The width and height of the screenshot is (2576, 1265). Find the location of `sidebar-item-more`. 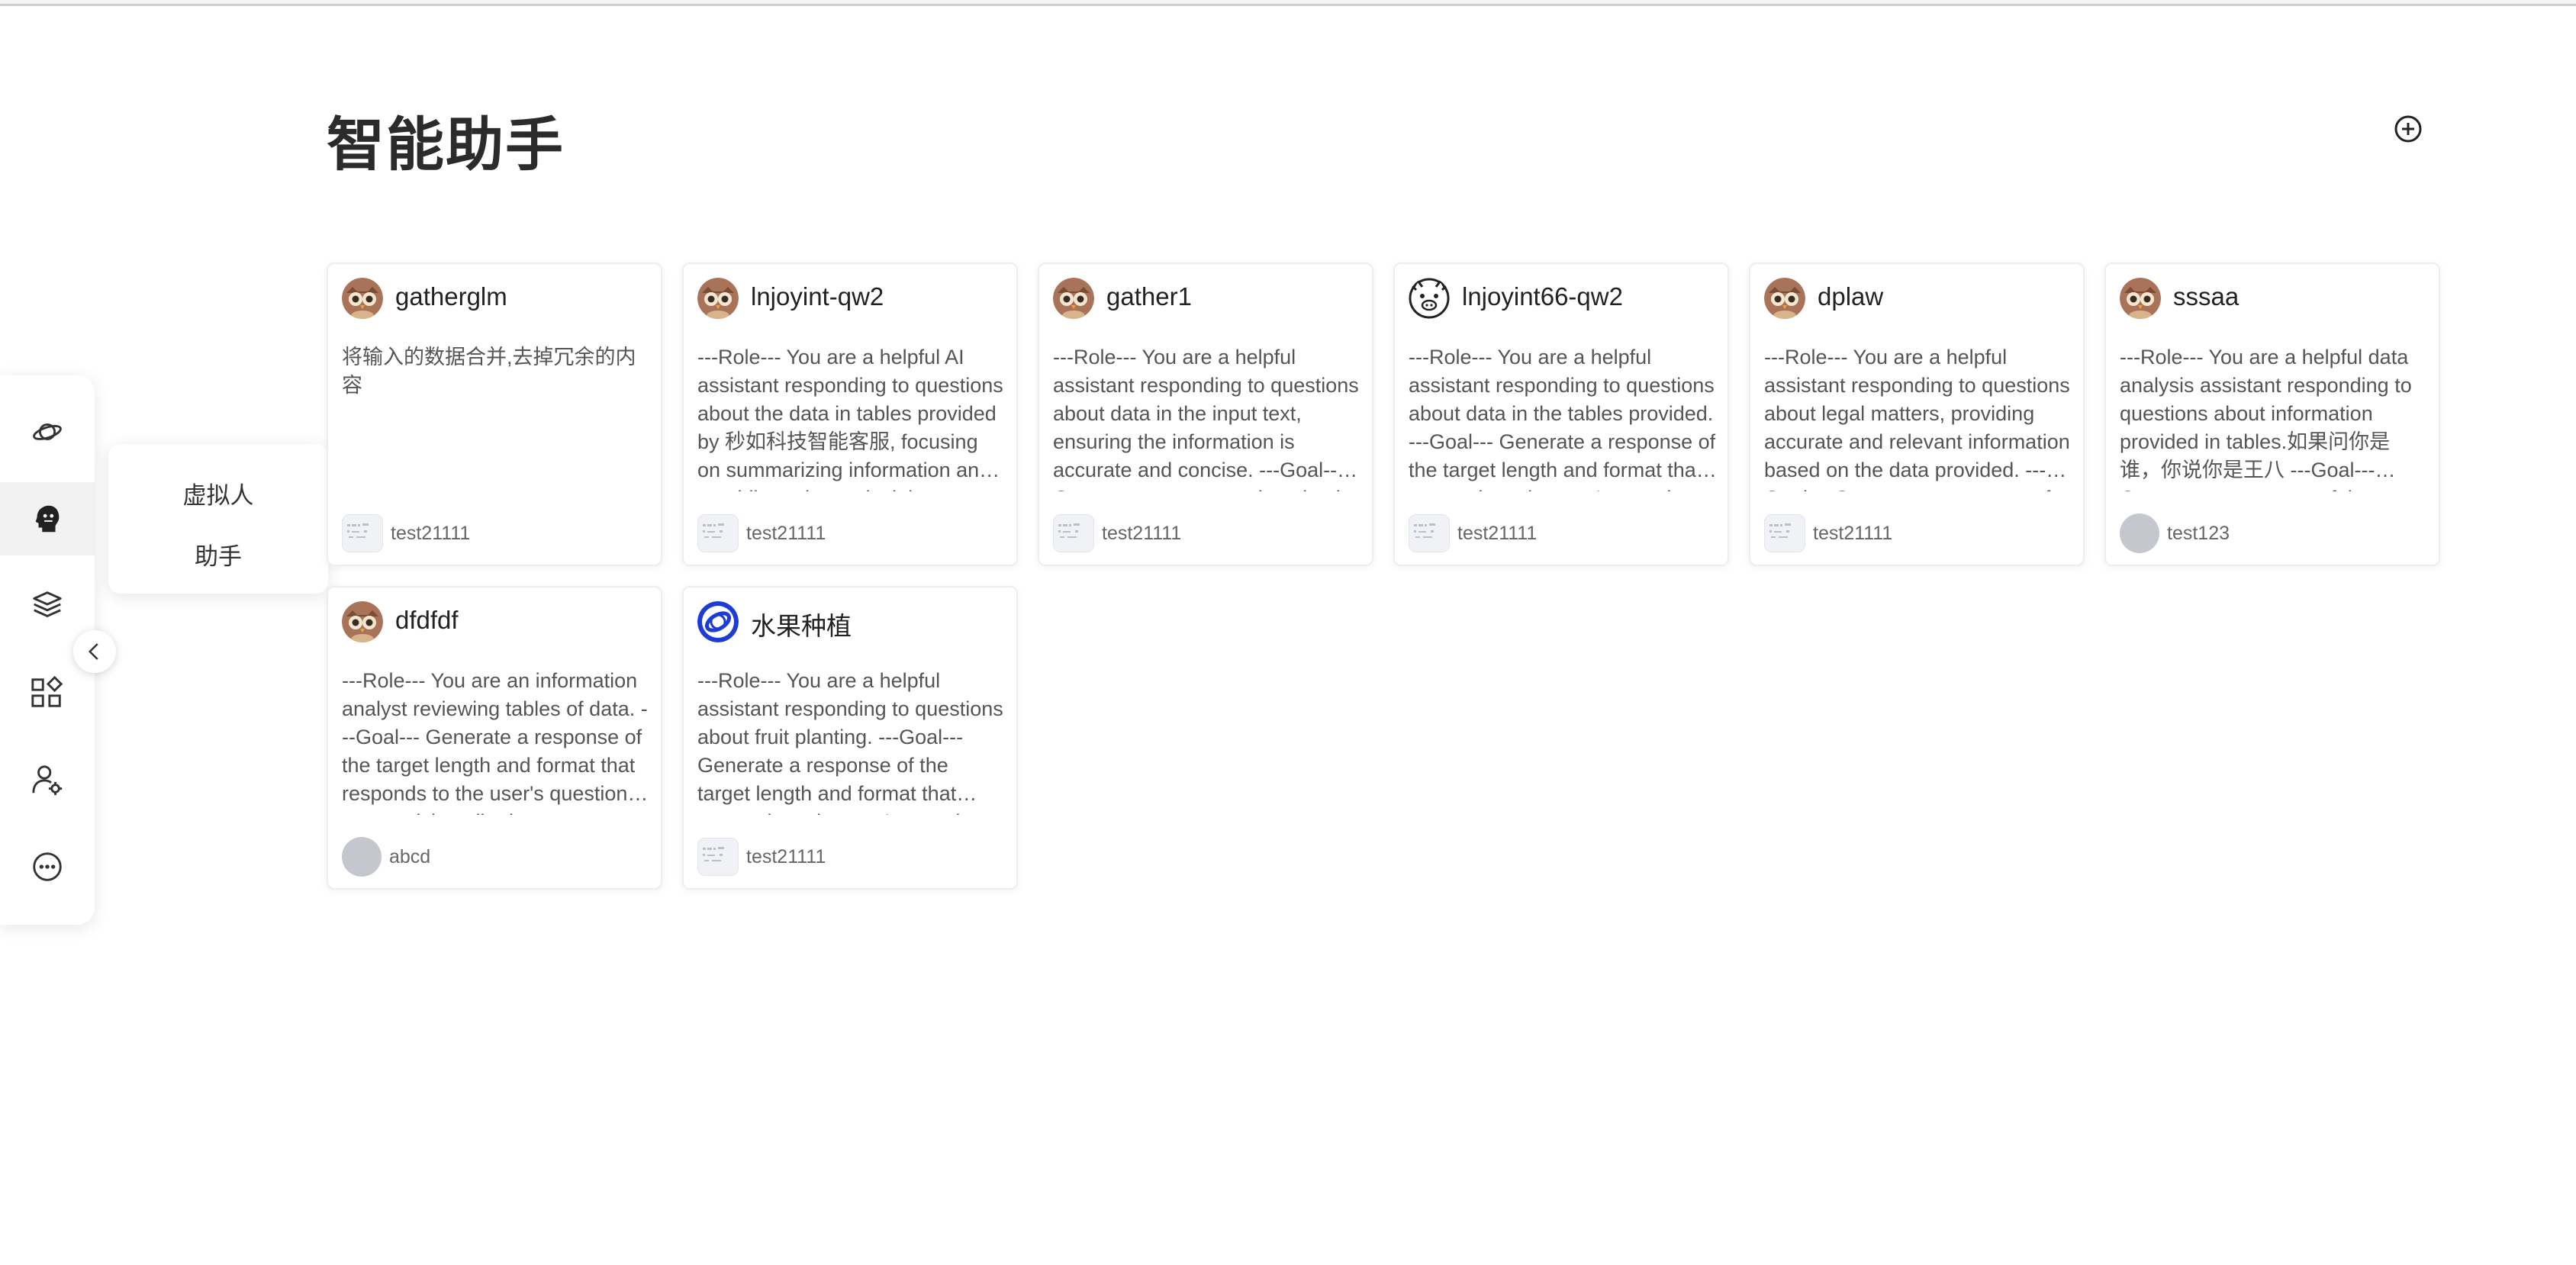

sidebar-item-more is located at coordinates (47, 866).